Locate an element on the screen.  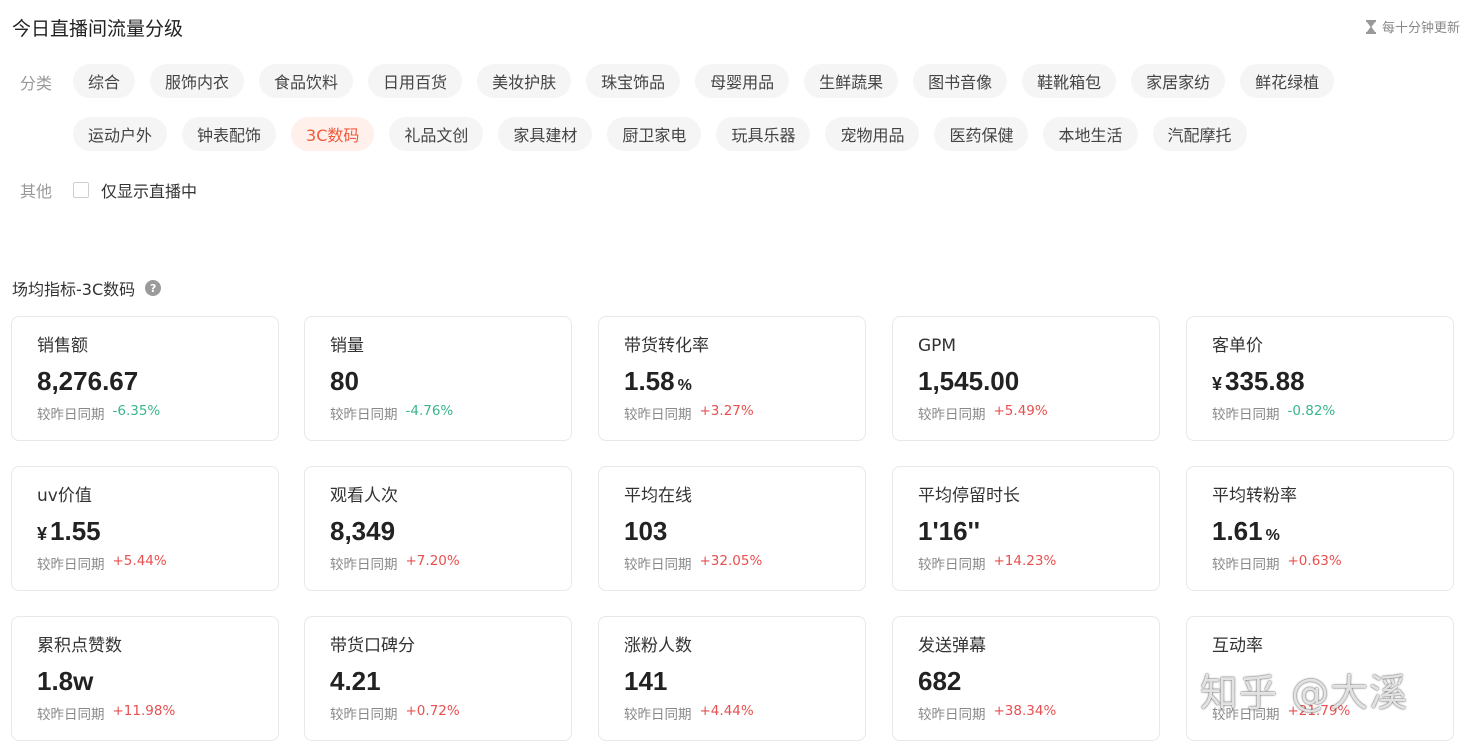
metric-card: uv价值 ¥1.55 较昨日同期 +5.44% is located at coordinates (145, 528).